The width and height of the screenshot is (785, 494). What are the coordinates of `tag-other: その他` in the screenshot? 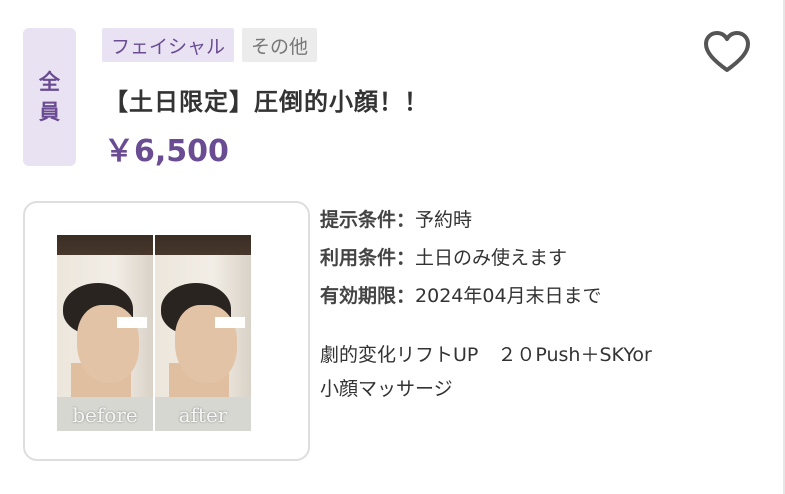 It's located at (280, 45).